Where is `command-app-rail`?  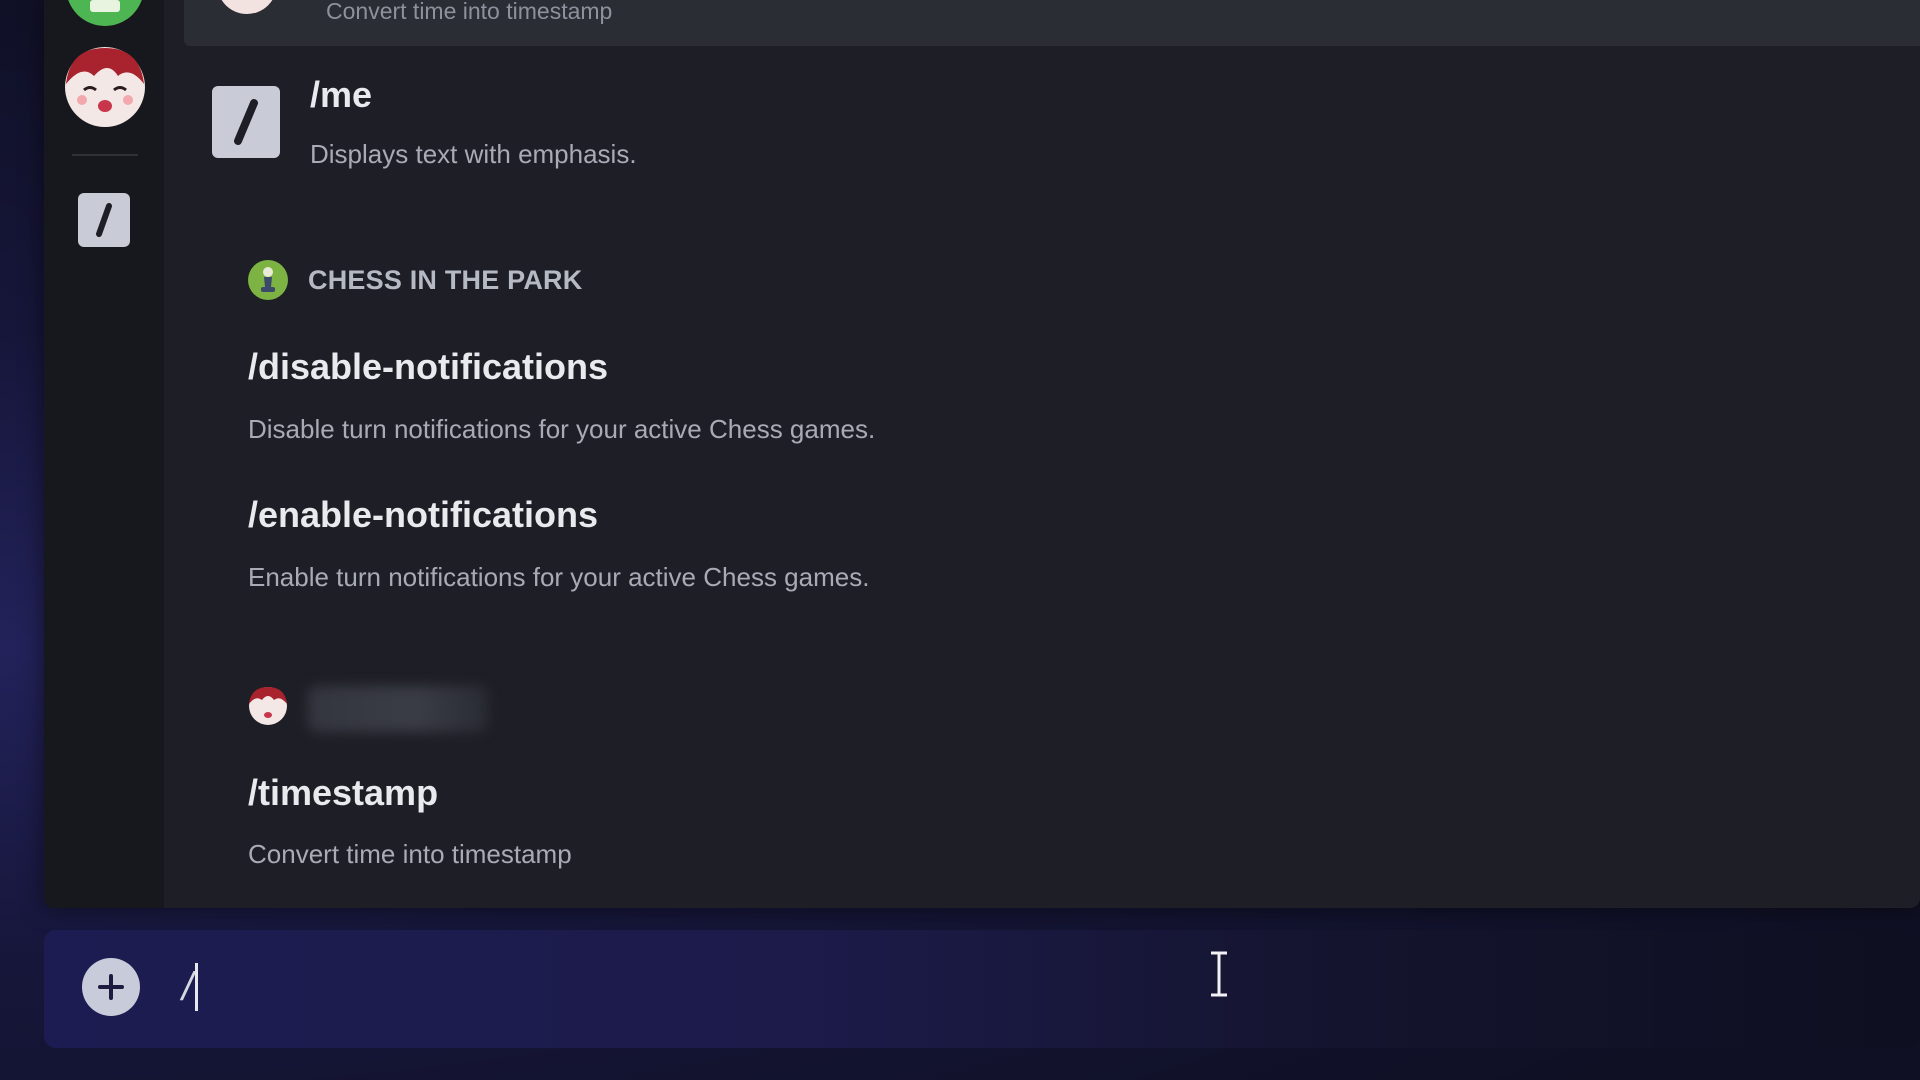
command-app-rail is located at coordinates (104, 454).